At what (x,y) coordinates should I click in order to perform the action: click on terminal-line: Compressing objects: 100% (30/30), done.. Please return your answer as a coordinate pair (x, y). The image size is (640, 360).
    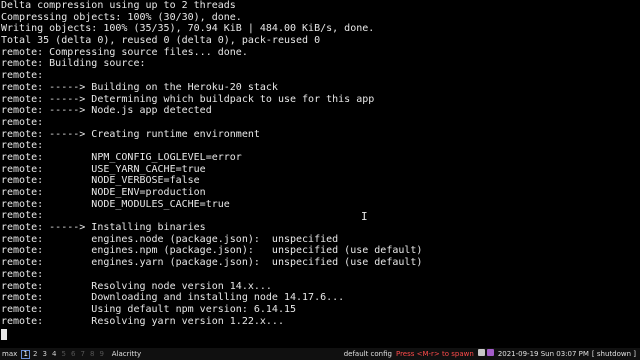
    Looking at the image, I should click on (121, 17).